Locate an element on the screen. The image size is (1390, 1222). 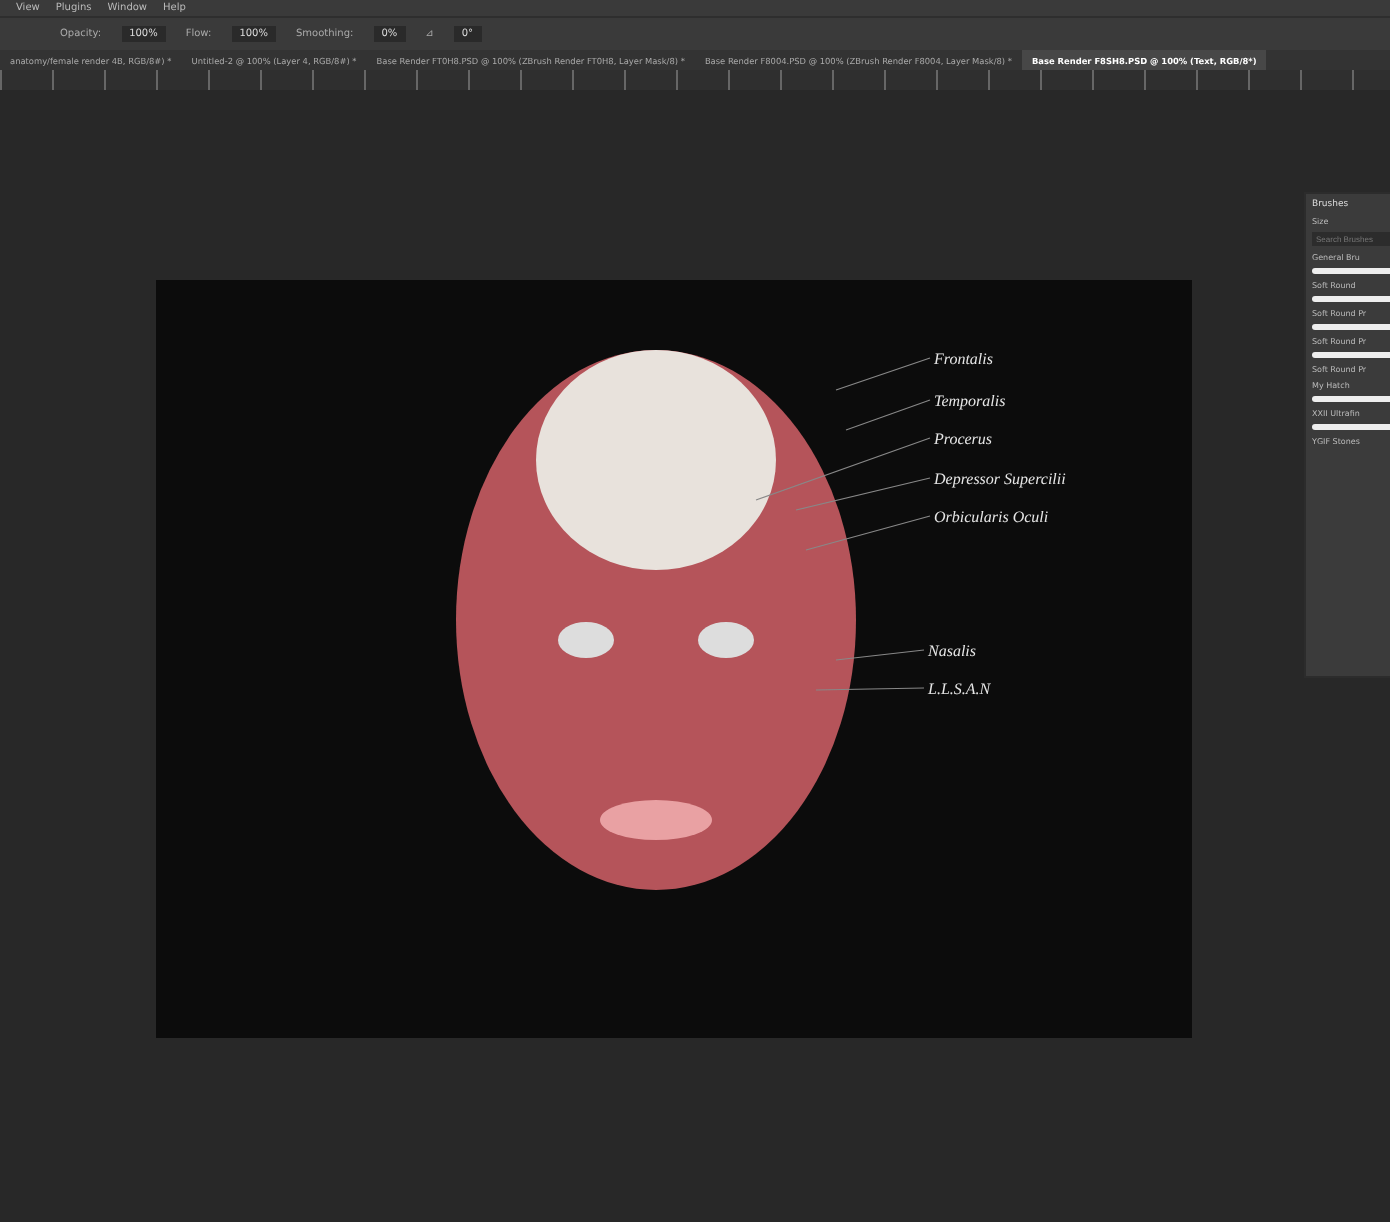
muscle-label: Depressor Supercilii is located at coordinates (1000, 479).